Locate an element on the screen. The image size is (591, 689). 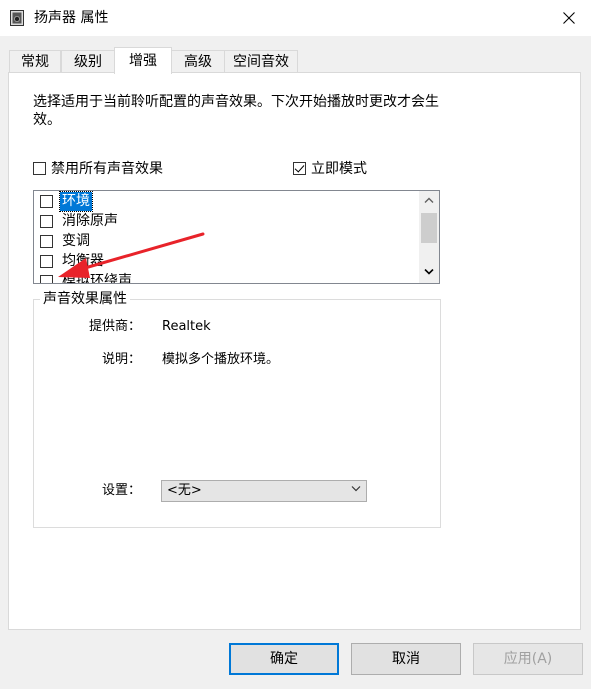
scroll-up-button is located at coordinates (429, 200).